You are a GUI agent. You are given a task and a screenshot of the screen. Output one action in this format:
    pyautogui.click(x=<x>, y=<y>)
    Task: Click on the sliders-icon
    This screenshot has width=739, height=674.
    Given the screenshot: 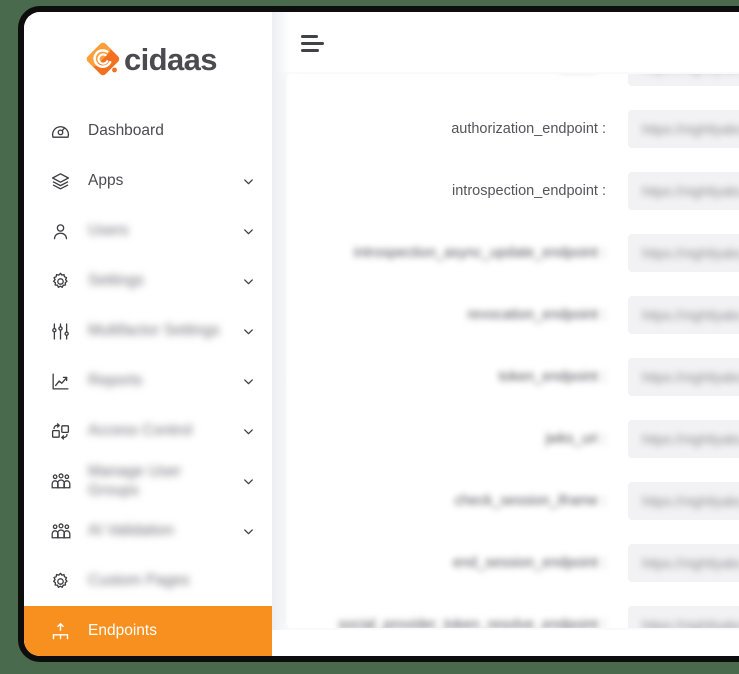 What is the action you would take?
    pyautogui.click(x=63, y=331)
    